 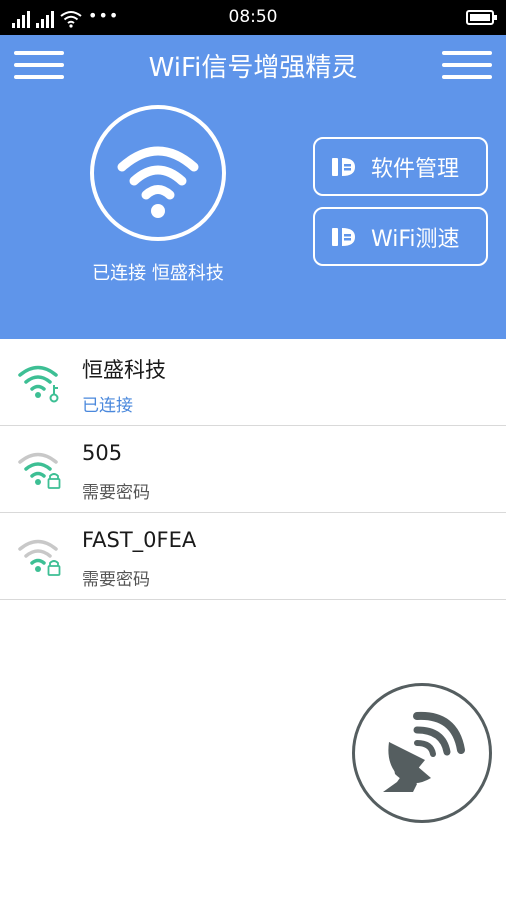 I want to click on network-name: 505, so click(x=102, y=453).